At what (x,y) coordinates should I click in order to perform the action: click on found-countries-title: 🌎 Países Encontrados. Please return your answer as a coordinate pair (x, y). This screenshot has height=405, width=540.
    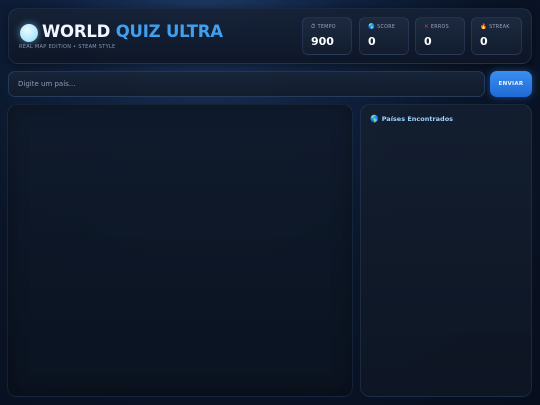
    Looking at the image, I should click on (411, 119).